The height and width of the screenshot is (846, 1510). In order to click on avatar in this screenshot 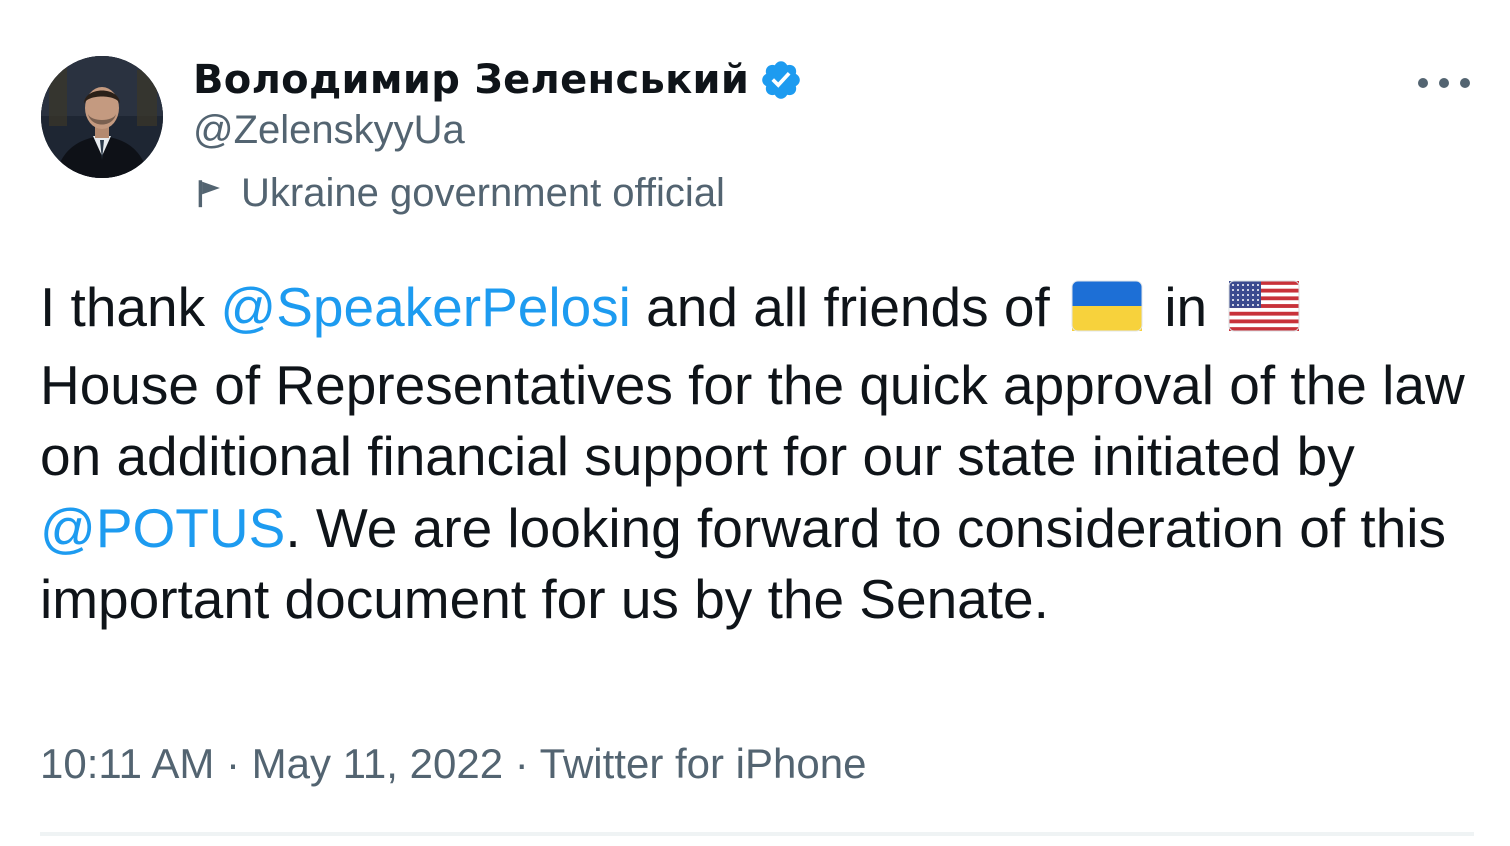, I will do `click(102, 117)`.